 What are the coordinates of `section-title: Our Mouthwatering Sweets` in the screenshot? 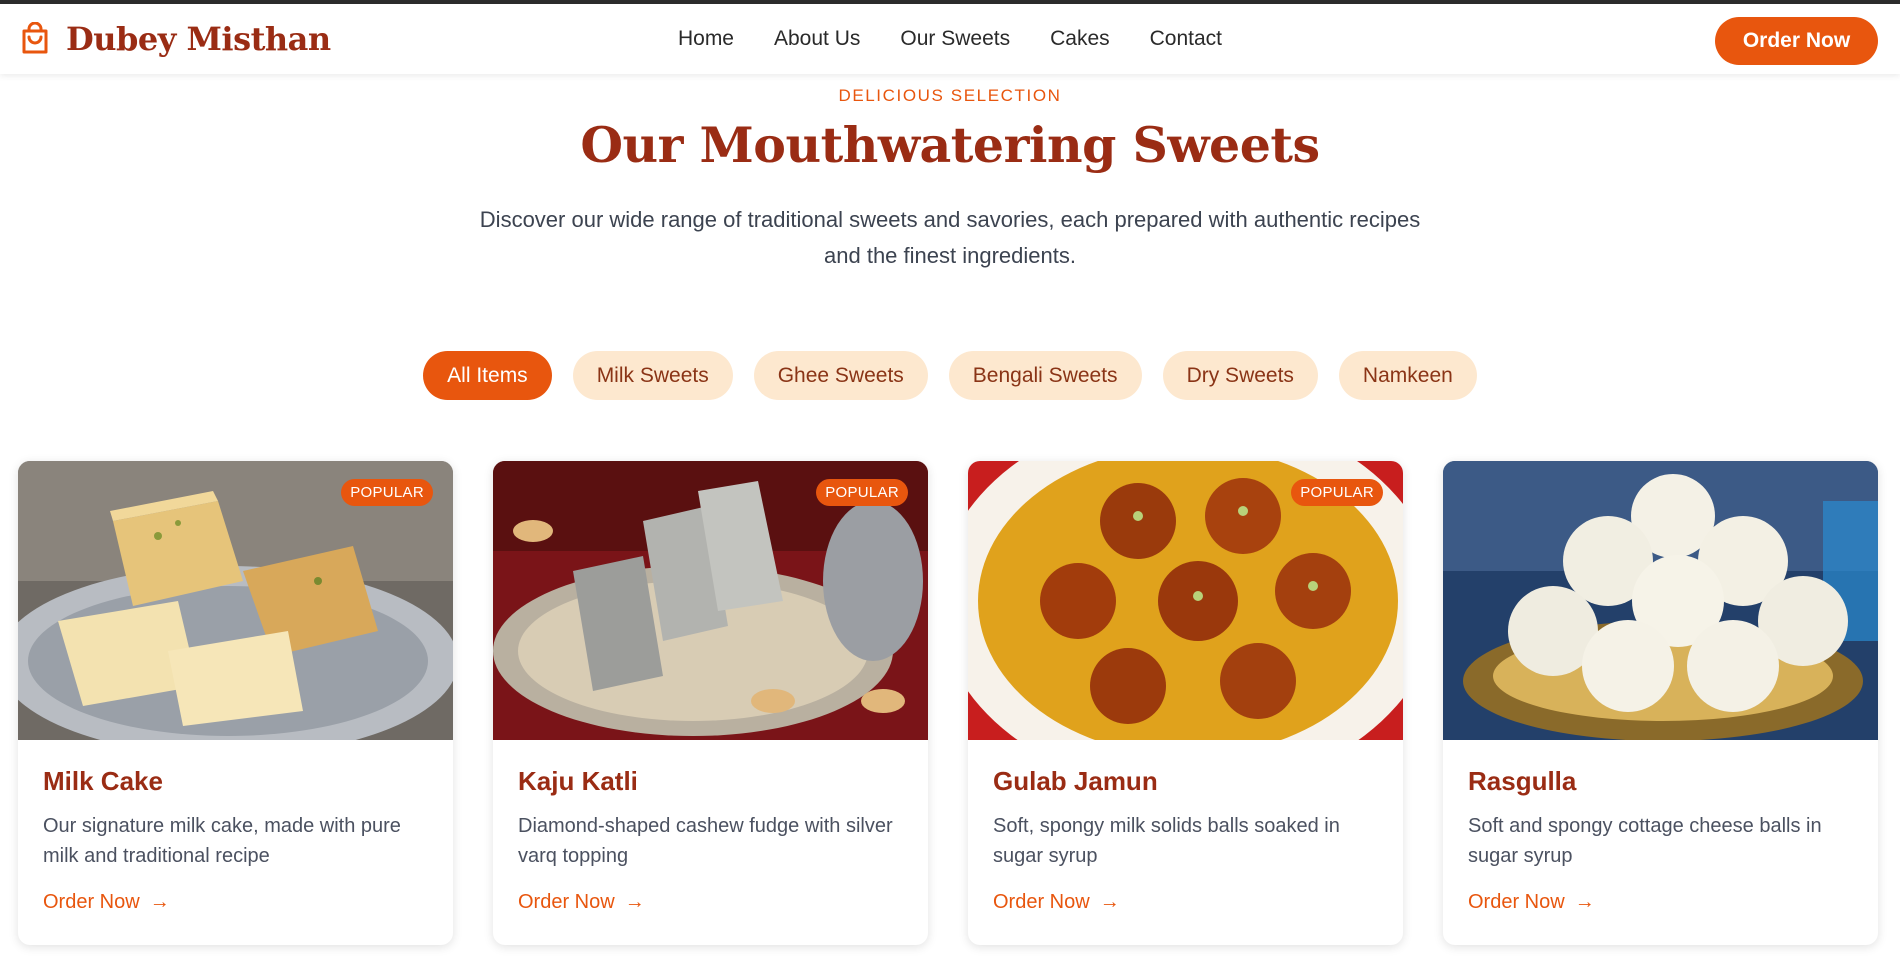 It's located at (950, 145).